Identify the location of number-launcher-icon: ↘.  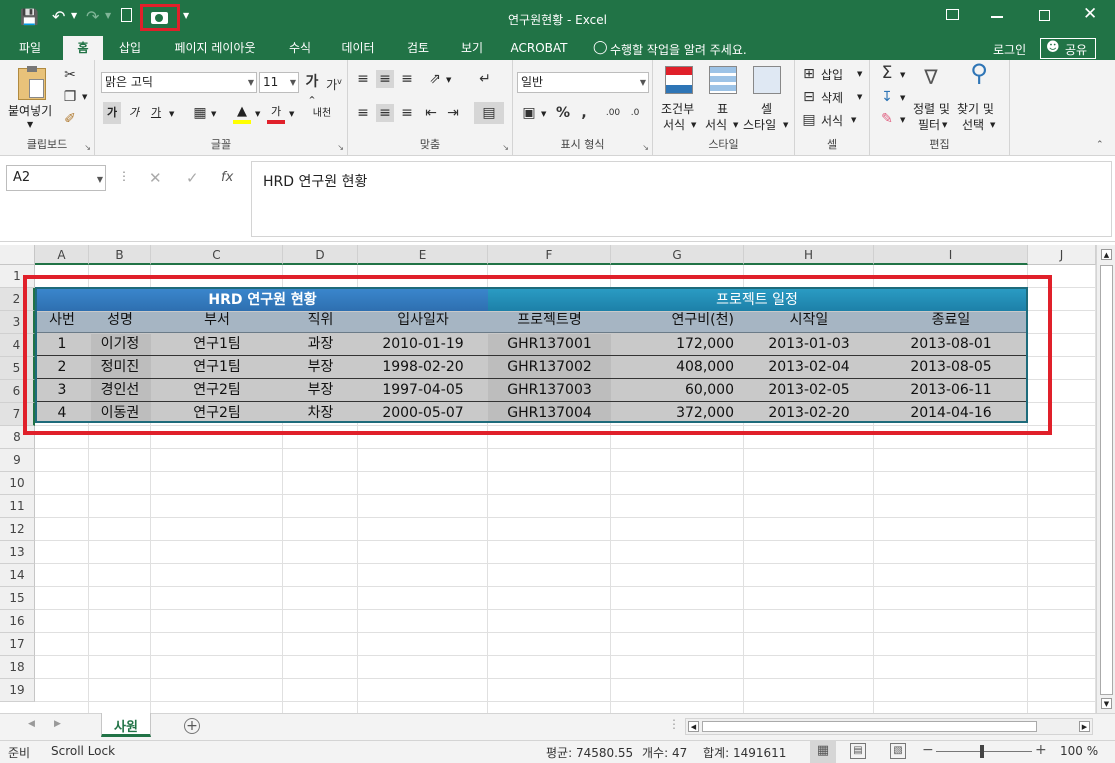
(645, 147).